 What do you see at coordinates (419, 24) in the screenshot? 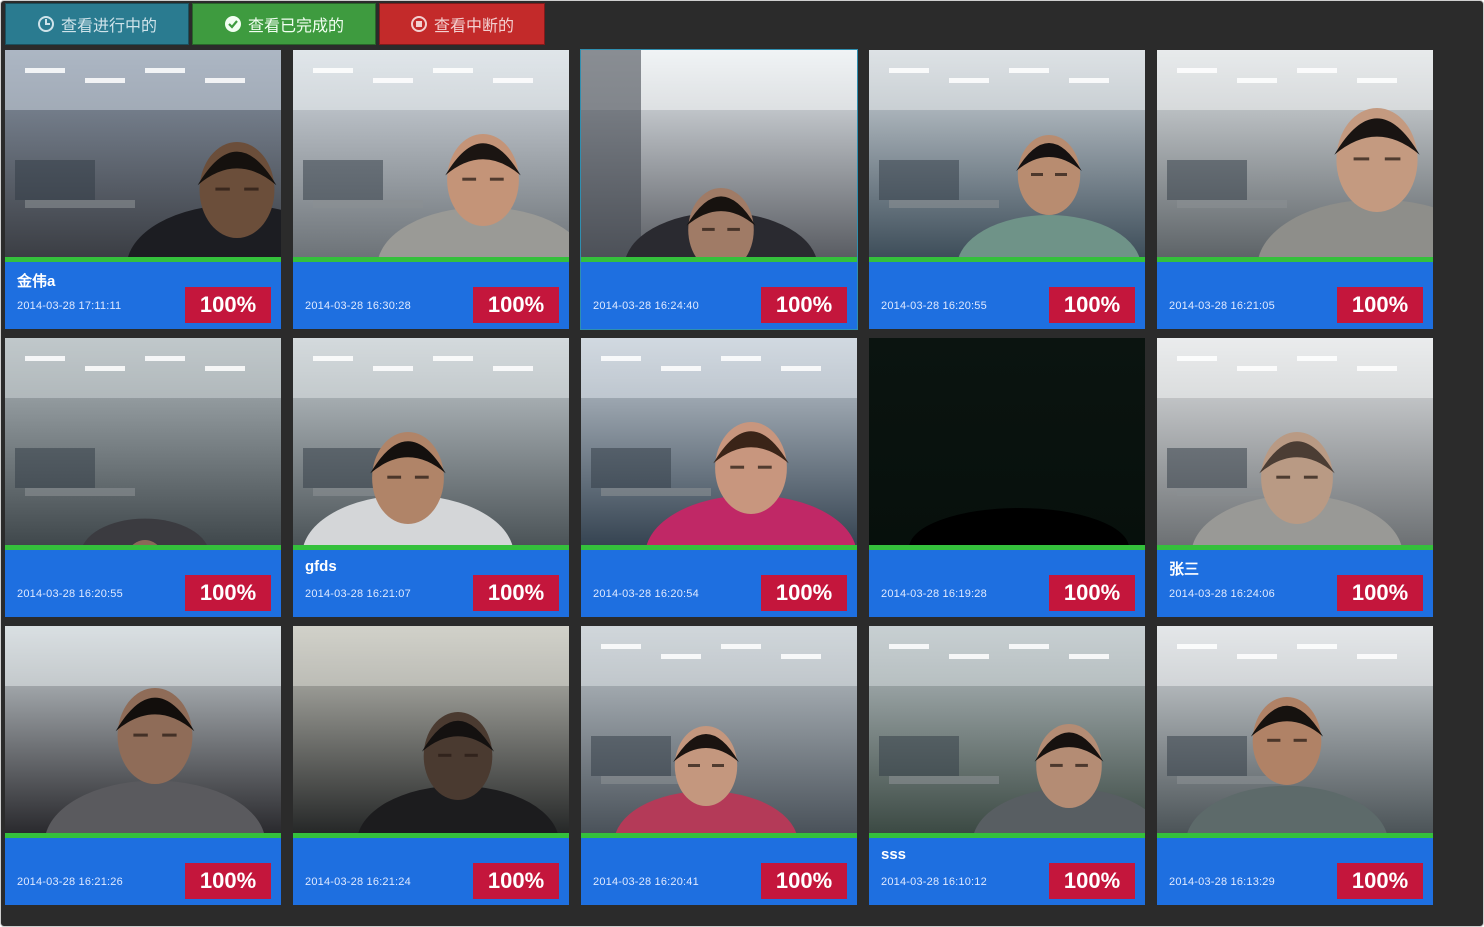
I see `stop-circle-icon` at bounding box center [419, 24].